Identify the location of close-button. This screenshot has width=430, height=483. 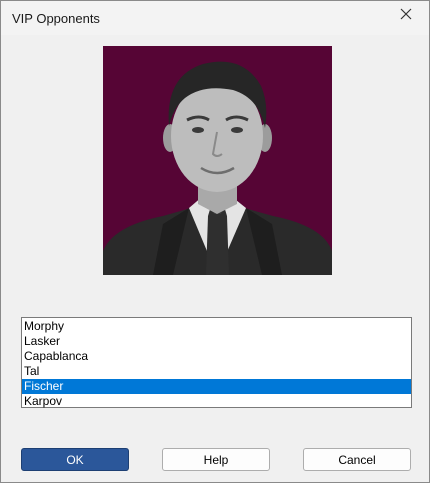
(406, 14).